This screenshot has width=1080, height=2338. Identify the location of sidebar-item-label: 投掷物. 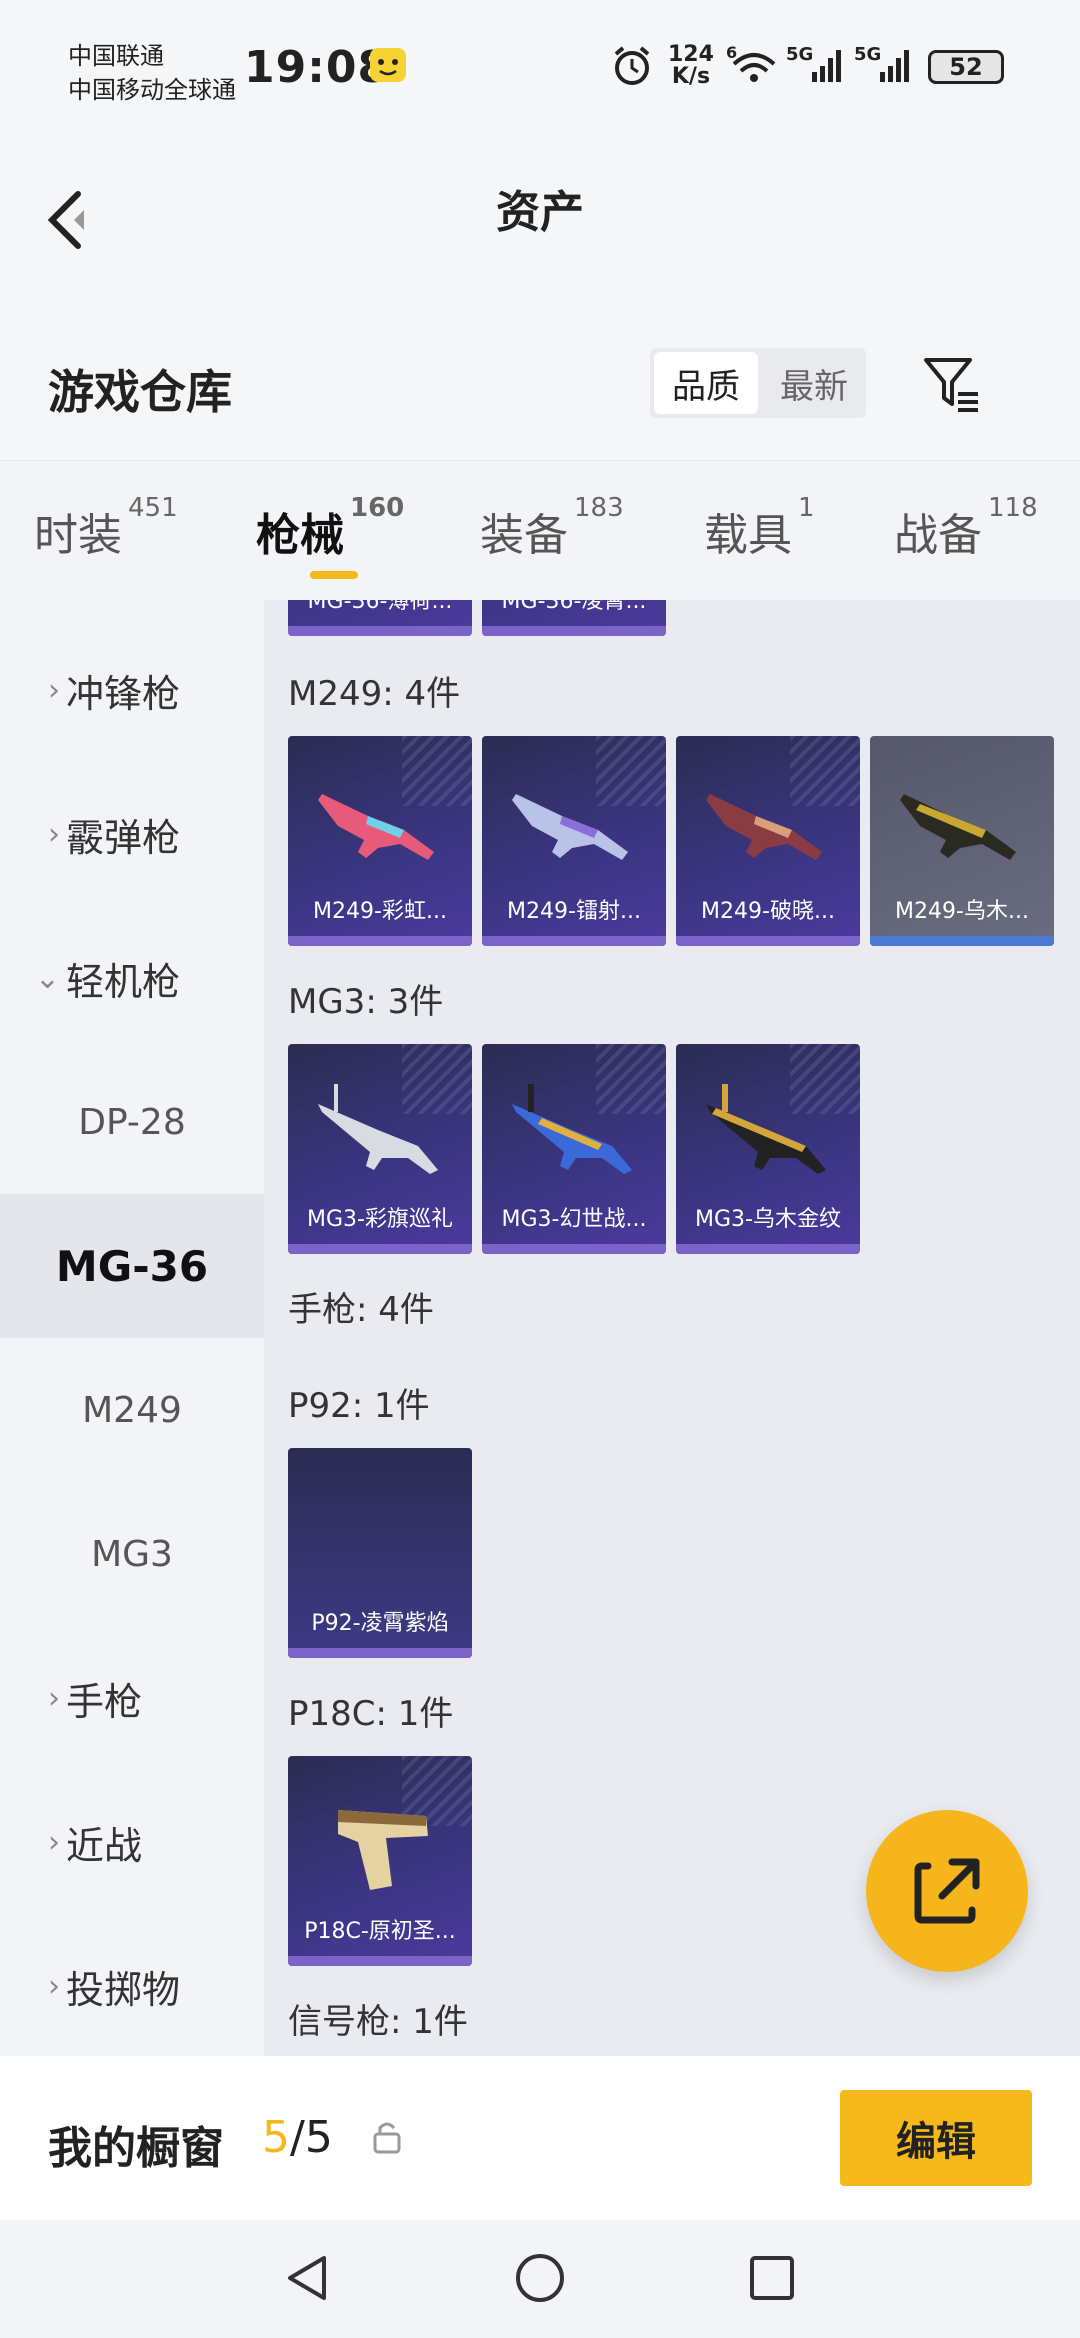
(123, 1989).